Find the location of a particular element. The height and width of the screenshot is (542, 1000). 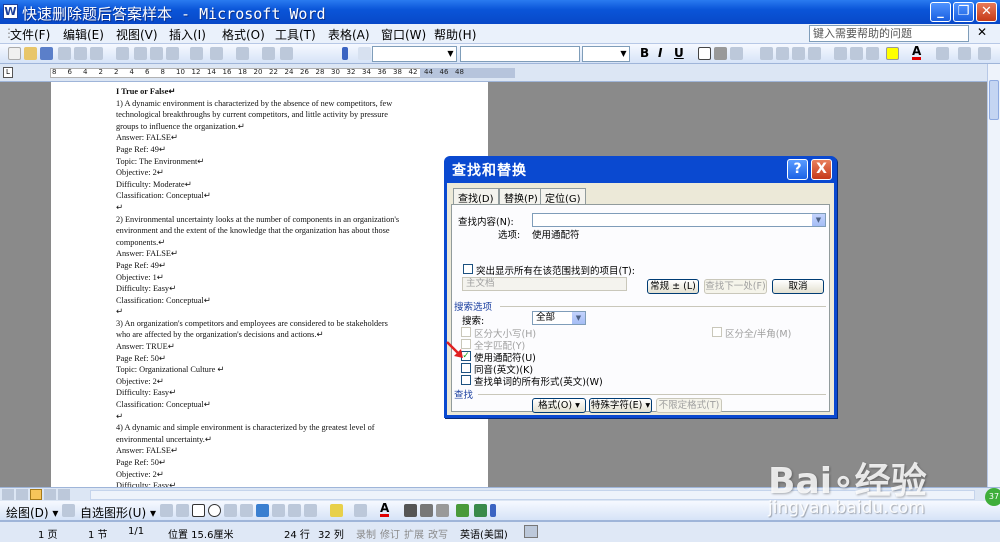

document-line: Objective: 1↵ is located at coordinates (271, 278).